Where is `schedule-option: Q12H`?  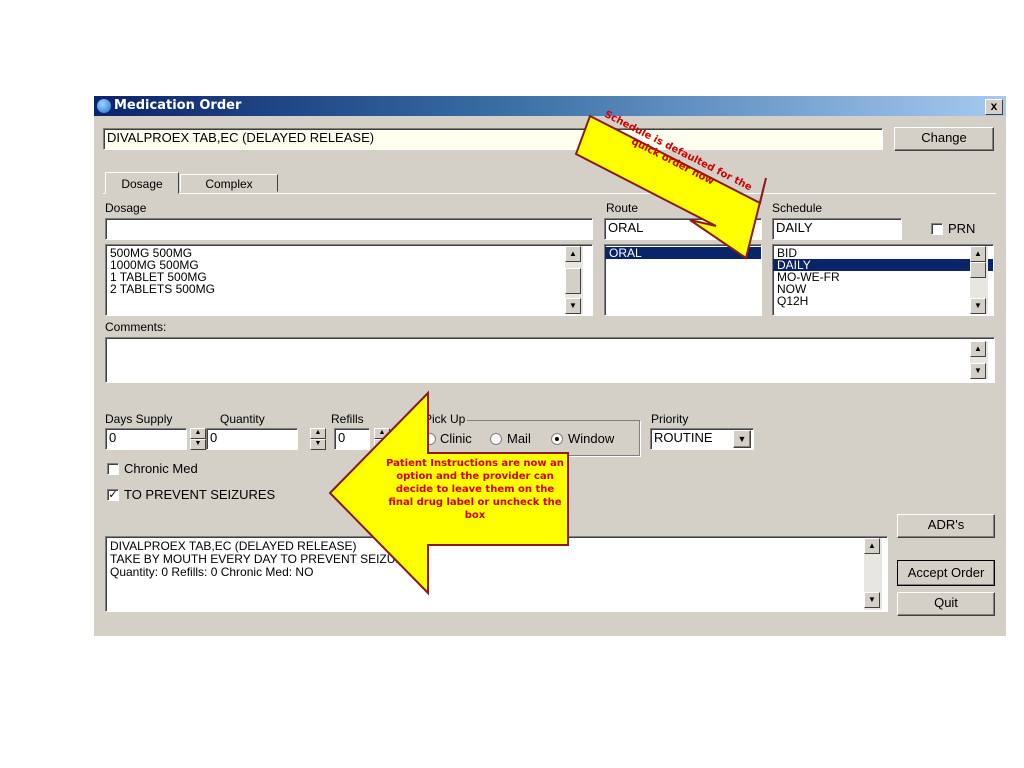
schedule-option: Q12H is located at coordinates (883, 301).